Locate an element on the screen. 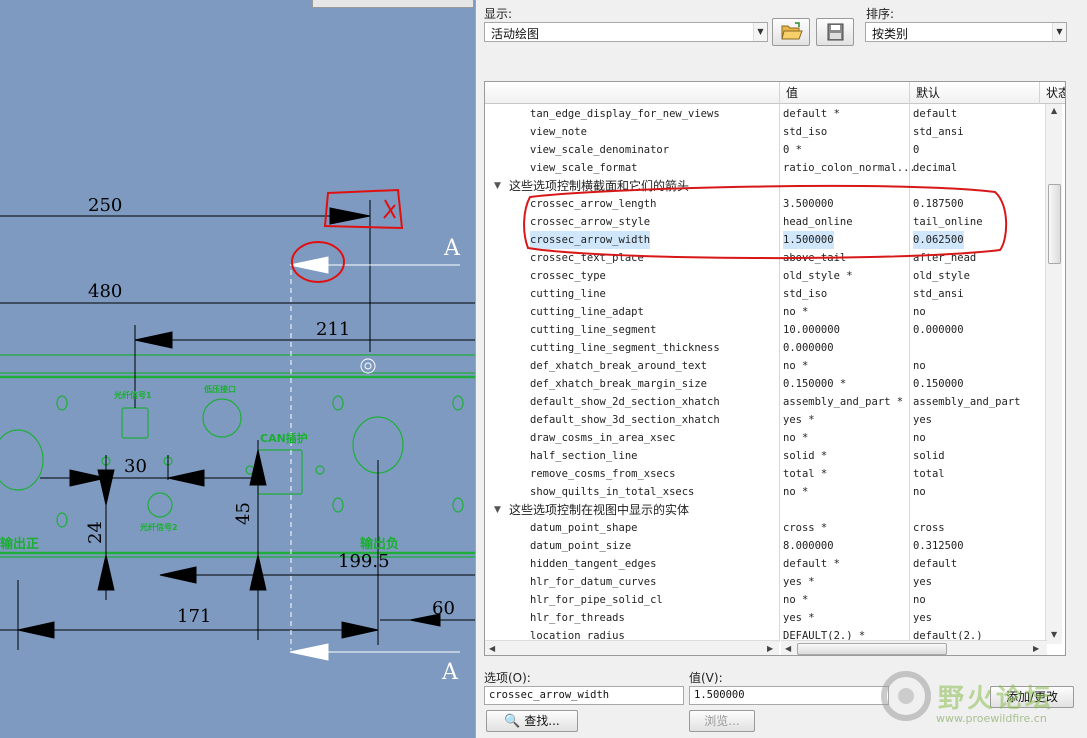 The image size is (1087, 738). option-value: 3.500000 is located at coordinates (808, 204).